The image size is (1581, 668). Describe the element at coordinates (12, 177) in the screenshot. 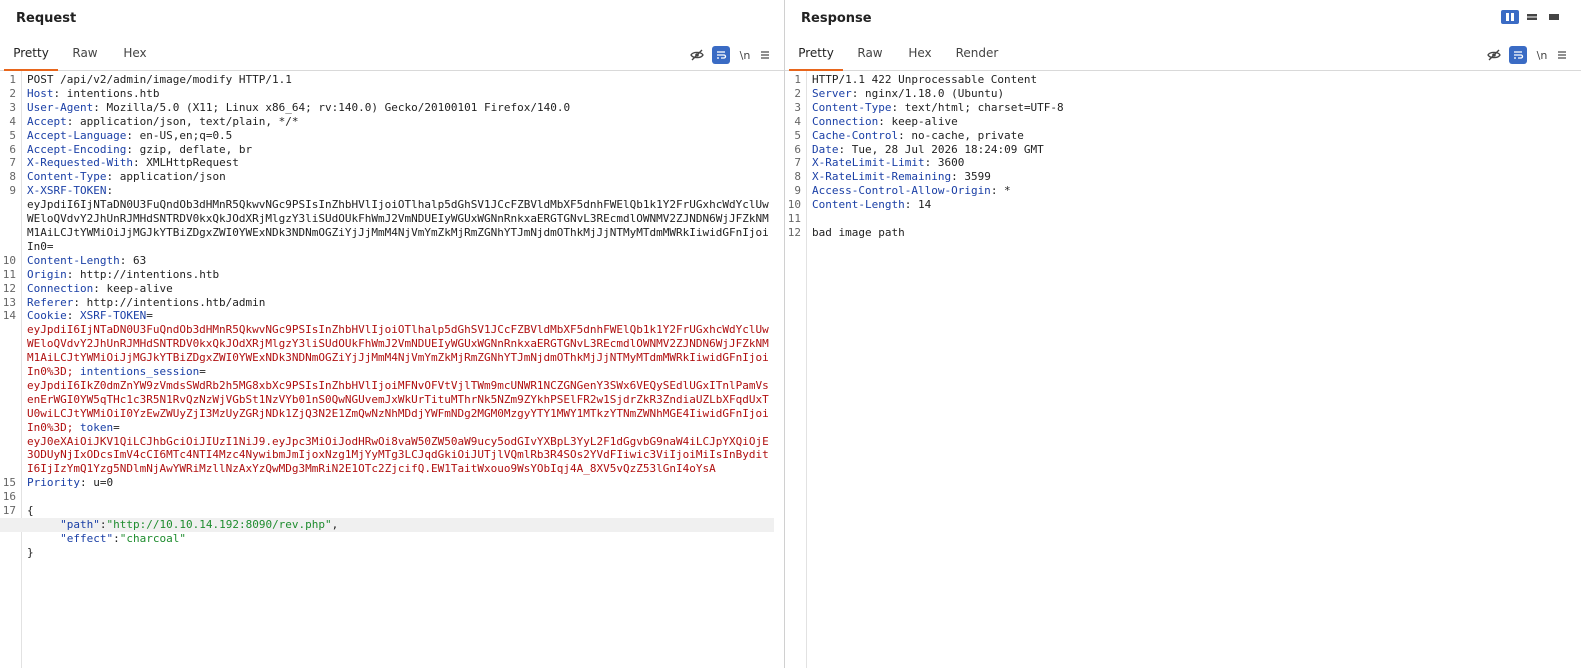

I see `line-number: 8` at that location.